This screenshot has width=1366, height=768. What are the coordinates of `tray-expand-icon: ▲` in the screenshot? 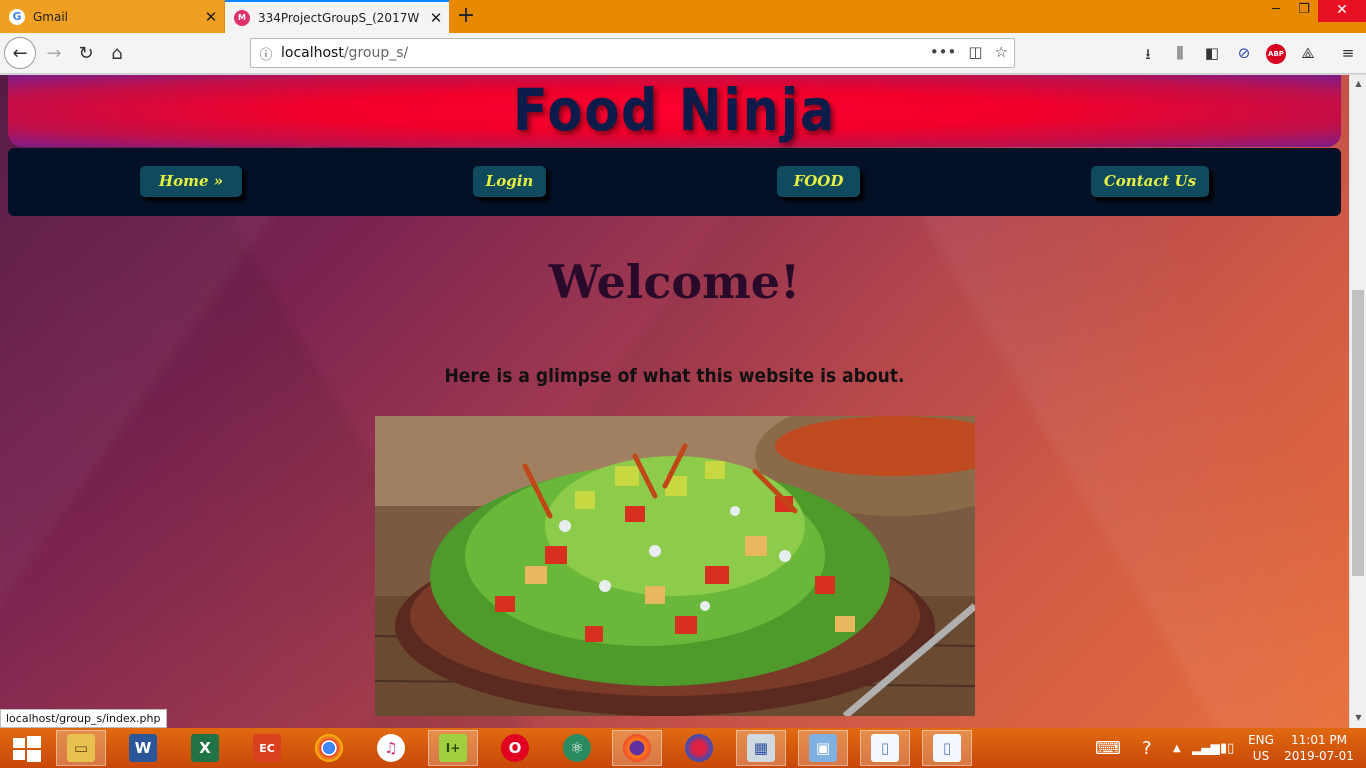 It's located at (1177, 748).